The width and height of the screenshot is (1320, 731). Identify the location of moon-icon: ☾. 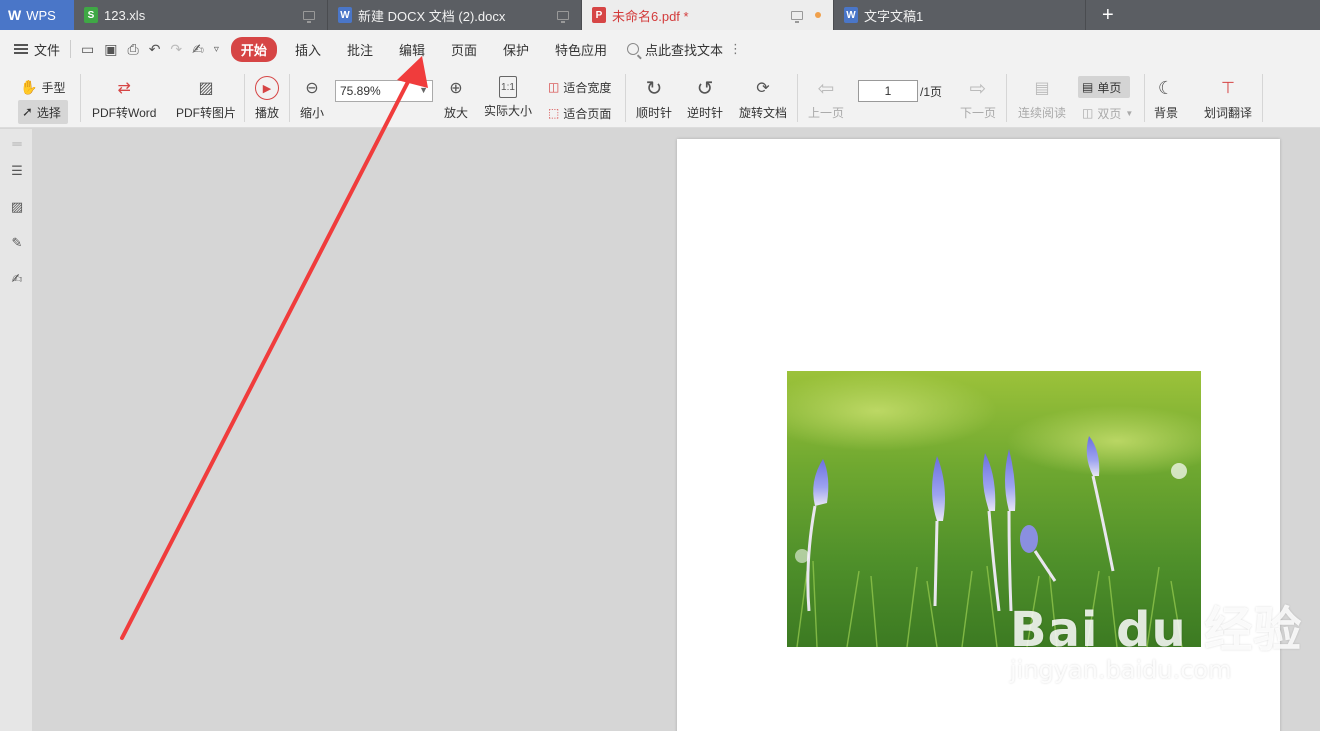
(1166, 87).